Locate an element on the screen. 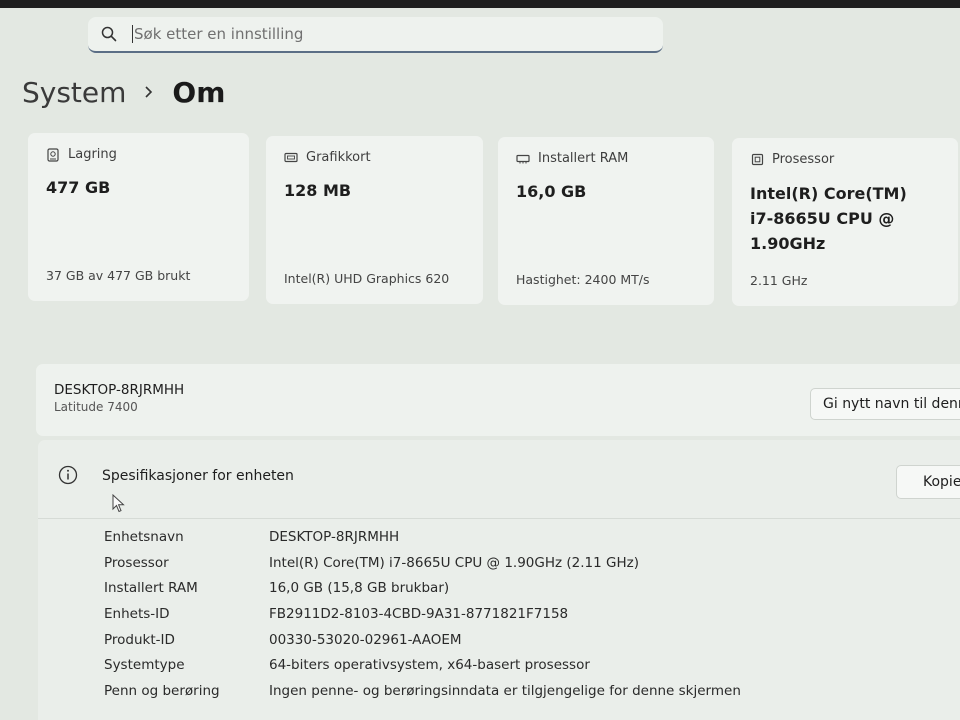  device-specifications-header: Spesifikasjoner for enheten Kopier is located at coordinates (499, 479).